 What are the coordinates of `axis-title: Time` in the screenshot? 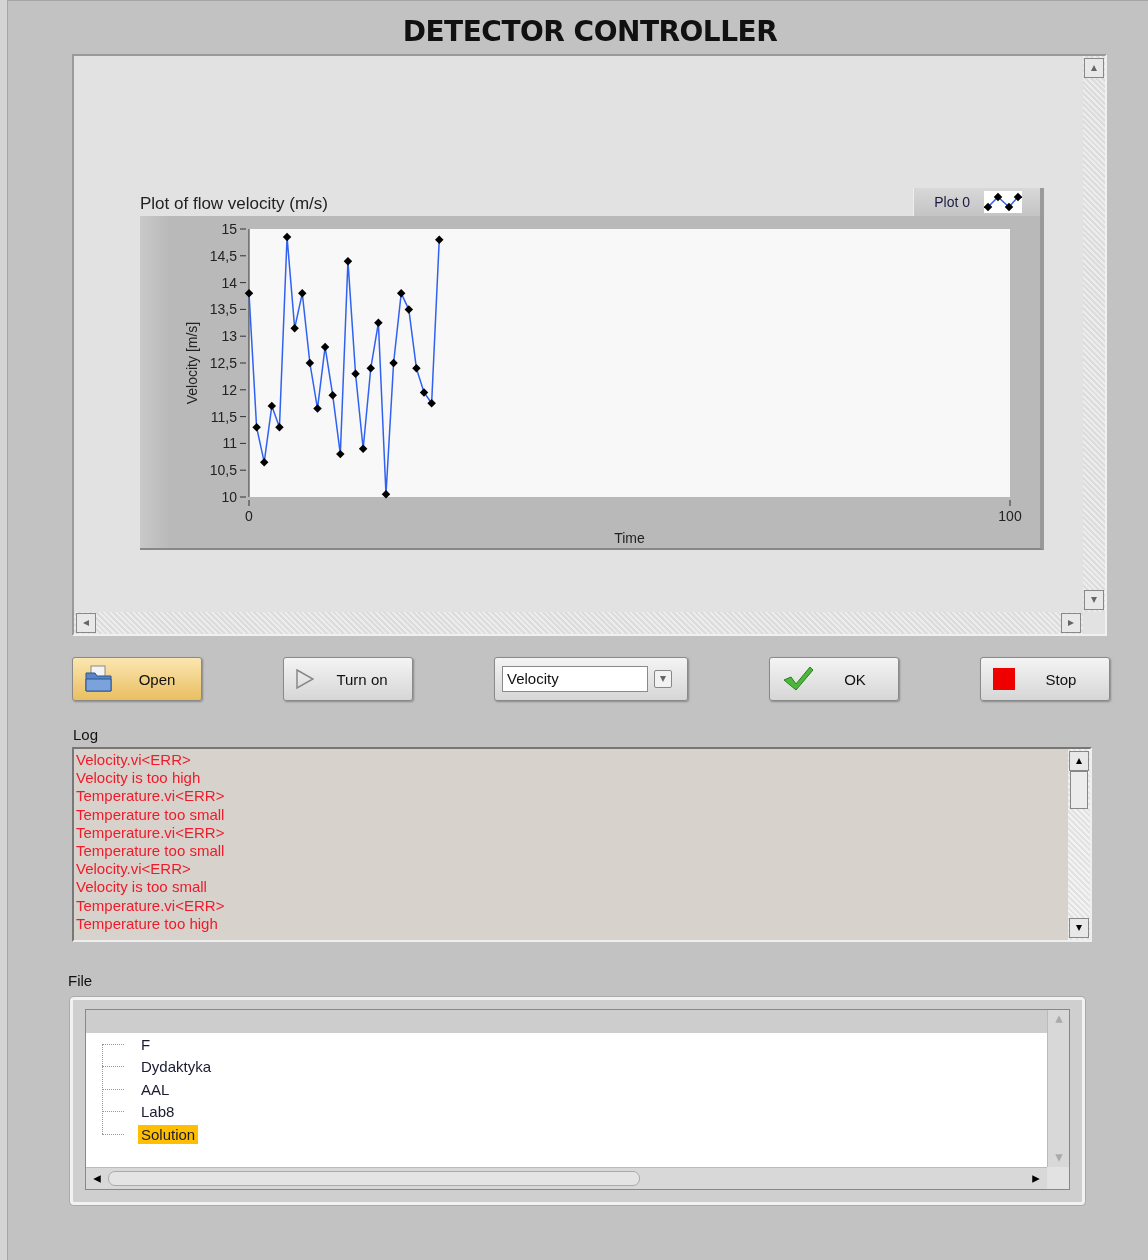 It's located at (629, 538).